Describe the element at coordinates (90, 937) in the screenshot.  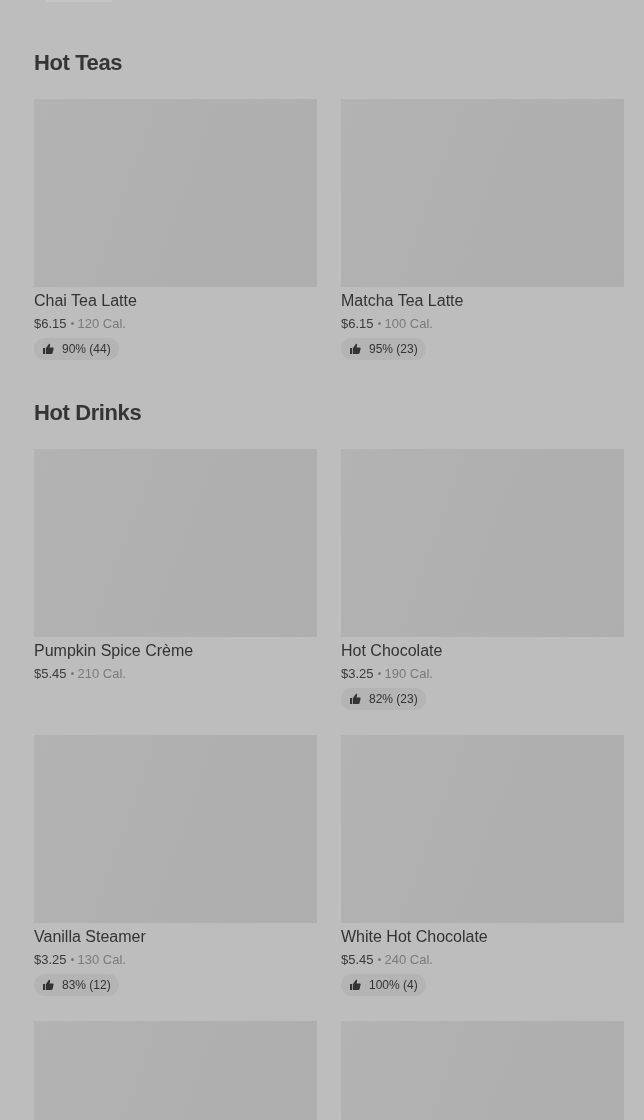
I see `item-name: Vanilla Steamer` at that location.